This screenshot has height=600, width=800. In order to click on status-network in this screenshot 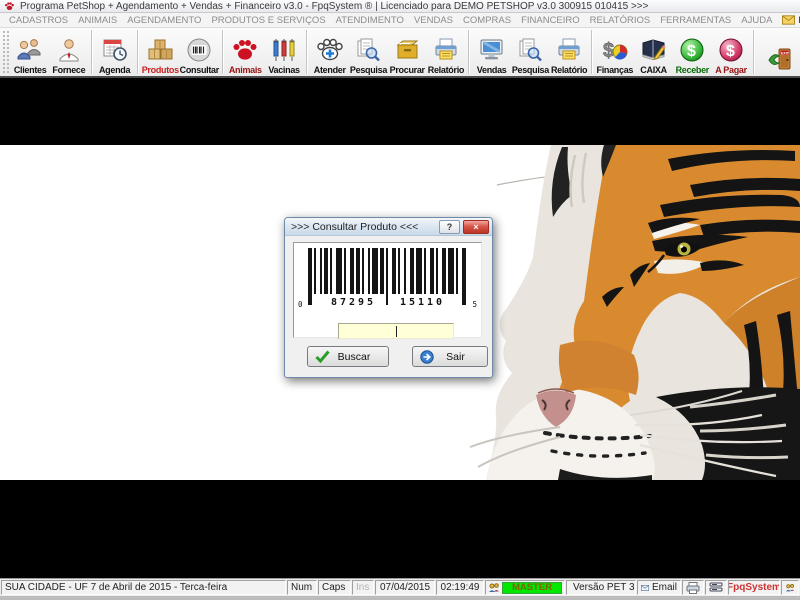, I will do `click(716, 587)`.